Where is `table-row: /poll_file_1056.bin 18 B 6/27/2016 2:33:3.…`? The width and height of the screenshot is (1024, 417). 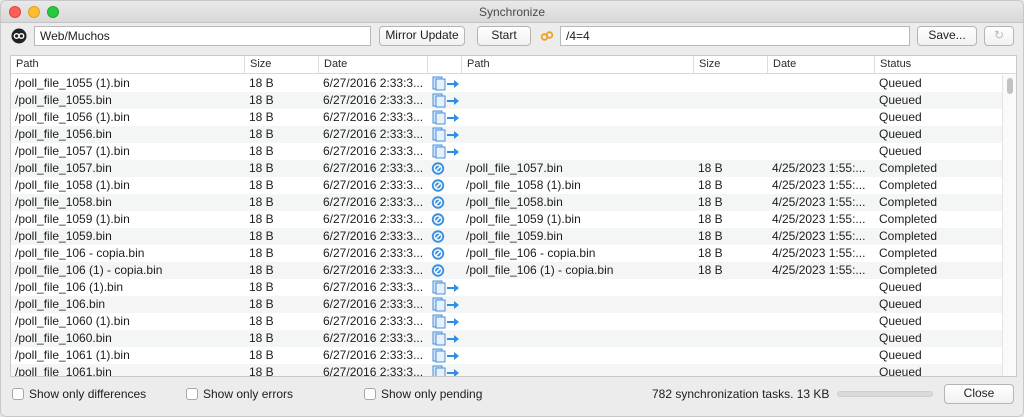 table-row: /poll_file_1056.bin 18 B 6/27/2016 2:33:3.… is located at coordinates (507, 134).